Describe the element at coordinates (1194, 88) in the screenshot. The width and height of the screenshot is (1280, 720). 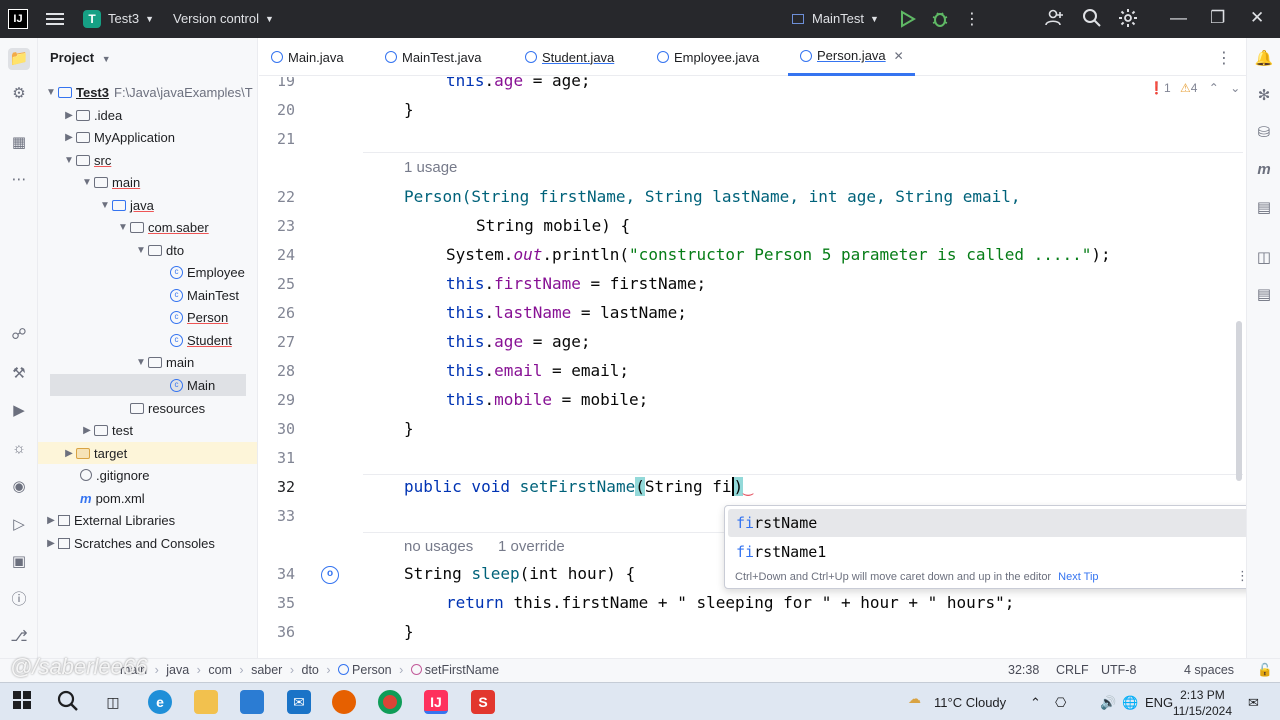
I see `inspection-widget: ❗1 ⚠4 ⌃ ⌄` at that location.